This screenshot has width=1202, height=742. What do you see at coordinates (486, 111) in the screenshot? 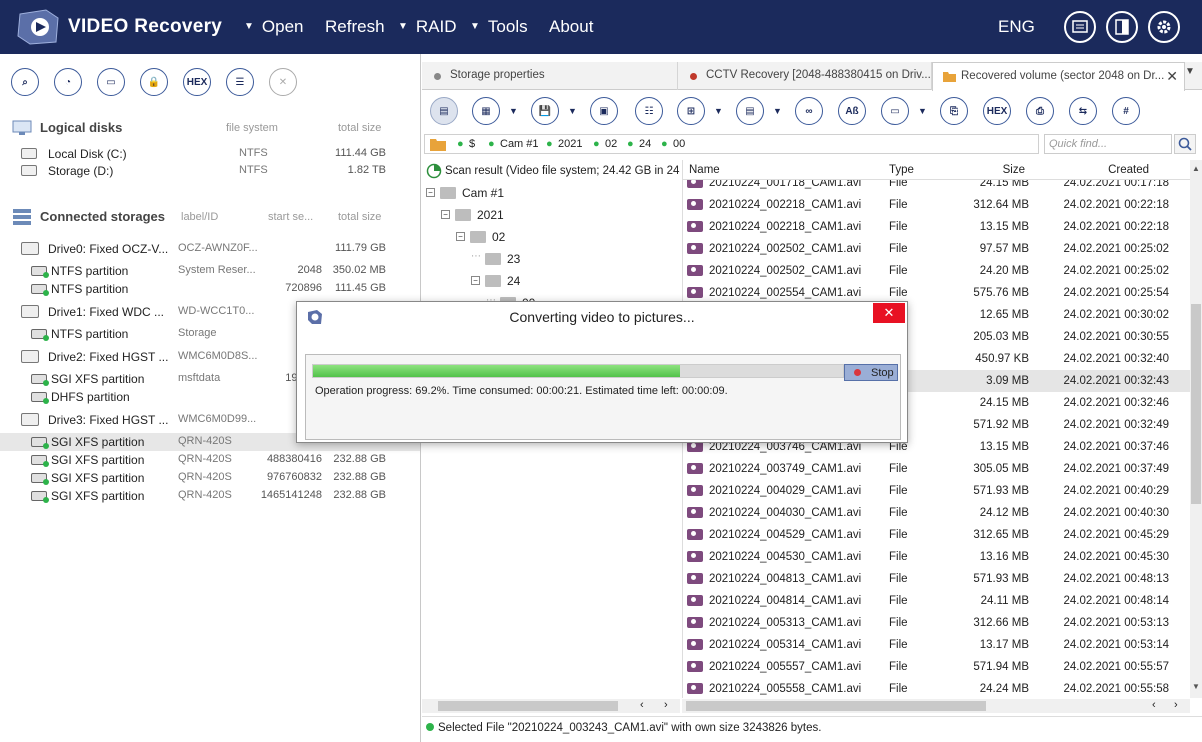
I see `table-view-icon: ▦` at bounding box center [486, 111].